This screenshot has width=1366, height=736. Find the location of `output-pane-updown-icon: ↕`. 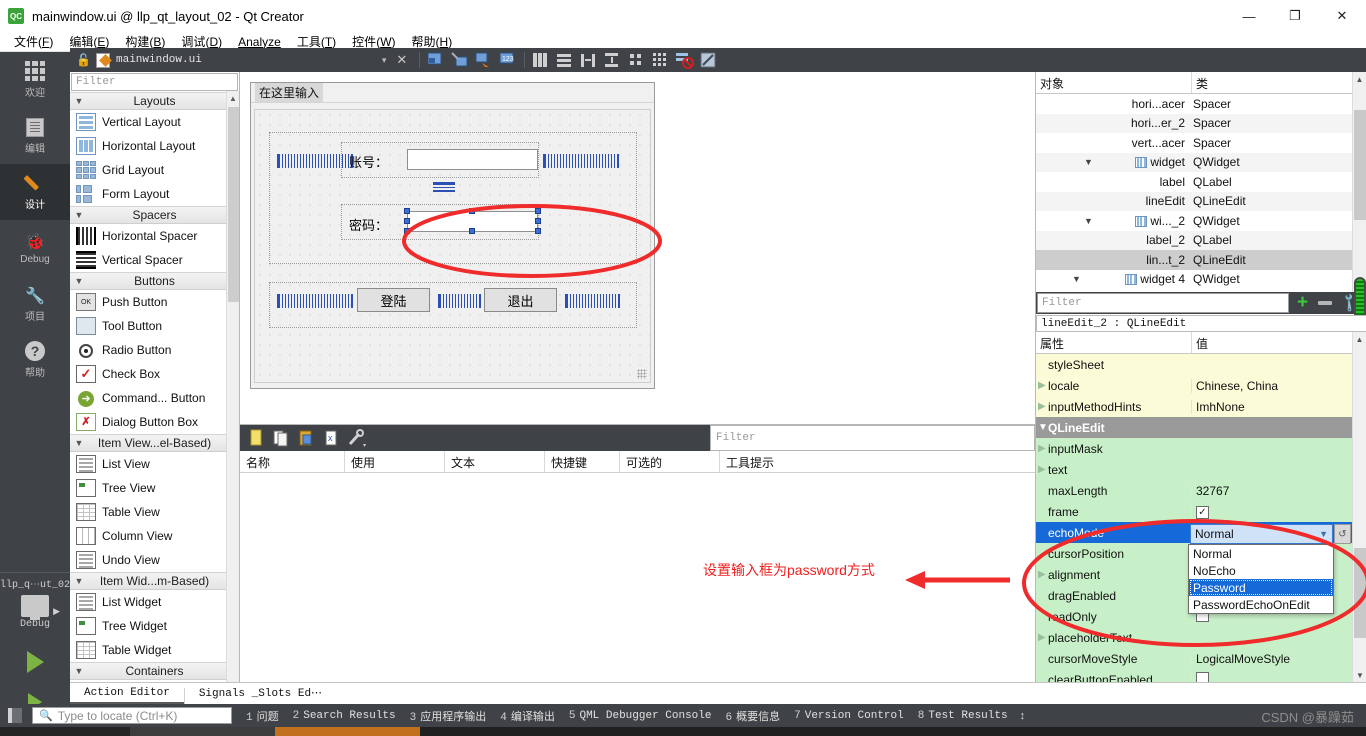

output-pane-updown-icon: ↕ is located at coordinates (1023, 716).